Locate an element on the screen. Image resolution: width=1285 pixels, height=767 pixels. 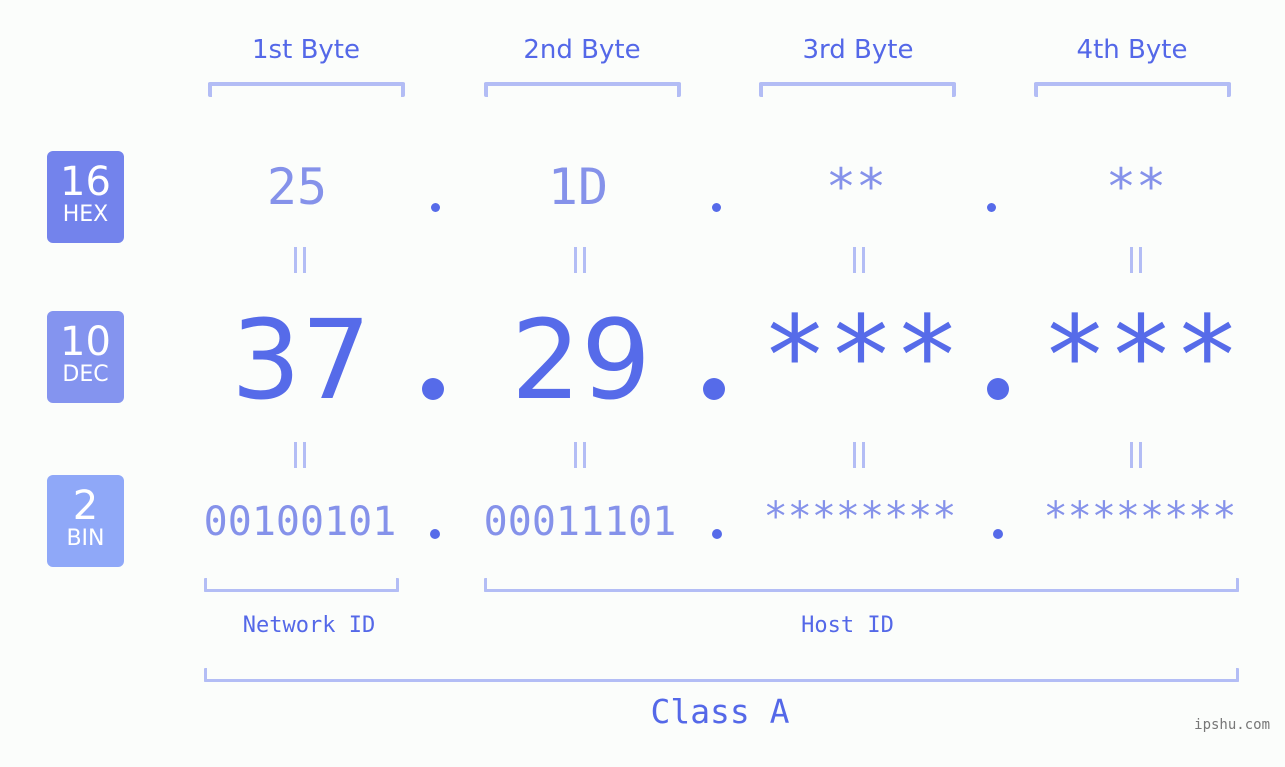
hex-badge: 16 HEX is located at coordinates (85, 197).